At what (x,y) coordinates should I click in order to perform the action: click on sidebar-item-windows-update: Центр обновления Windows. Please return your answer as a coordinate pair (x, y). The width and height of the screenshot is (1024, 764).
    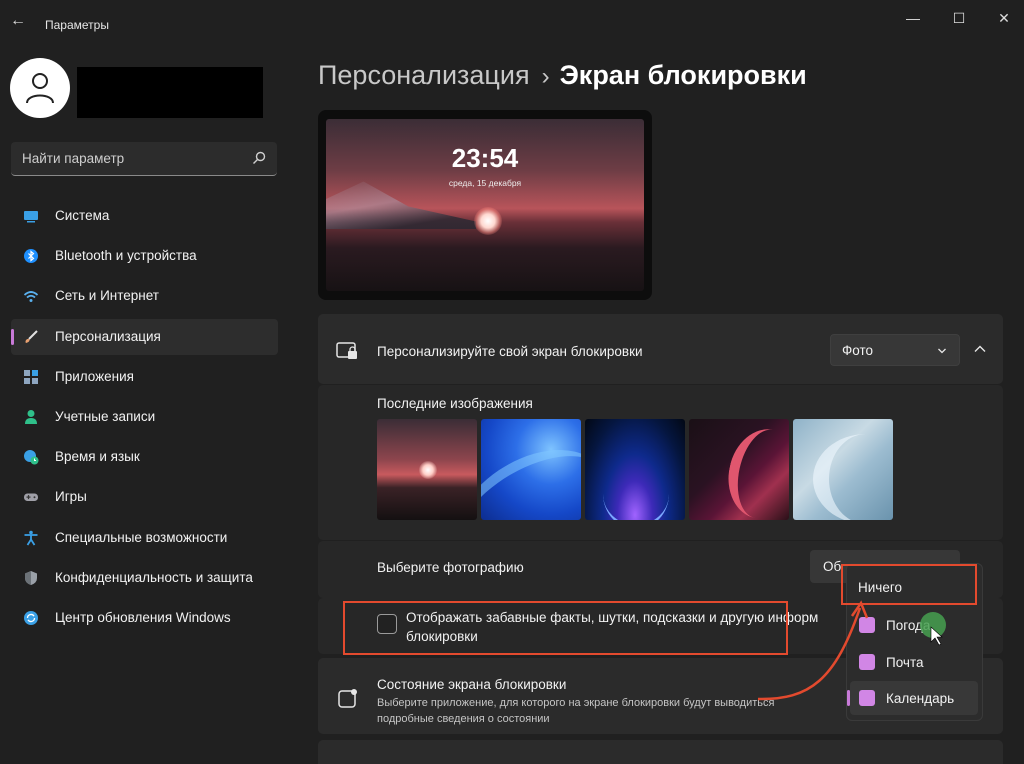
    Looking at the image, I should click on (144, 618).